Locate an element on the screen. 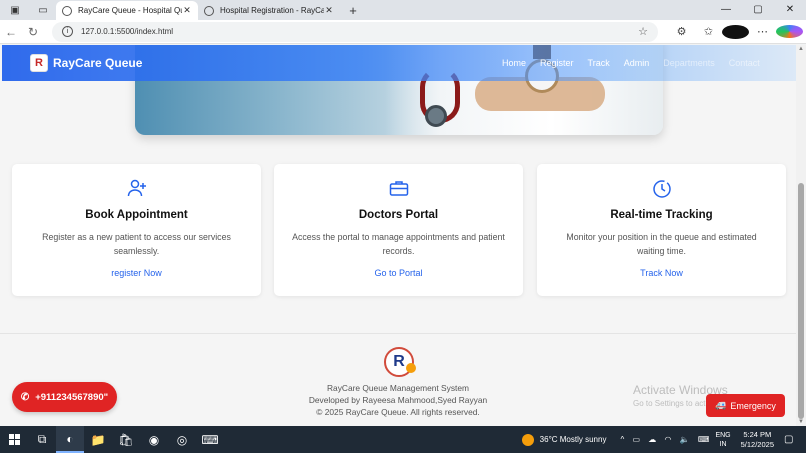  tab-title: RayCare Queue - Hospital Queue is located at coordinates (130, 10).